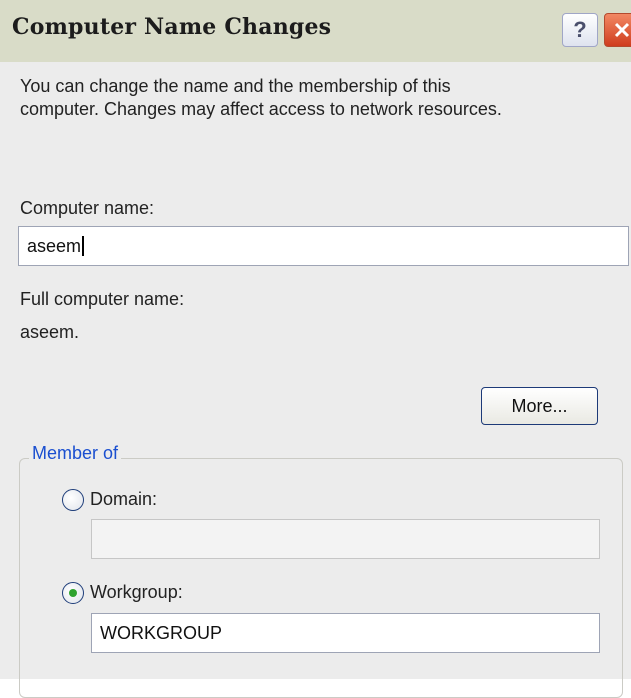 This screenshot has height=698, width=631. Describe the element at coordinates (161, 632) in the screenshot. I see `workgroup-value: WORKGROUP` at that location.